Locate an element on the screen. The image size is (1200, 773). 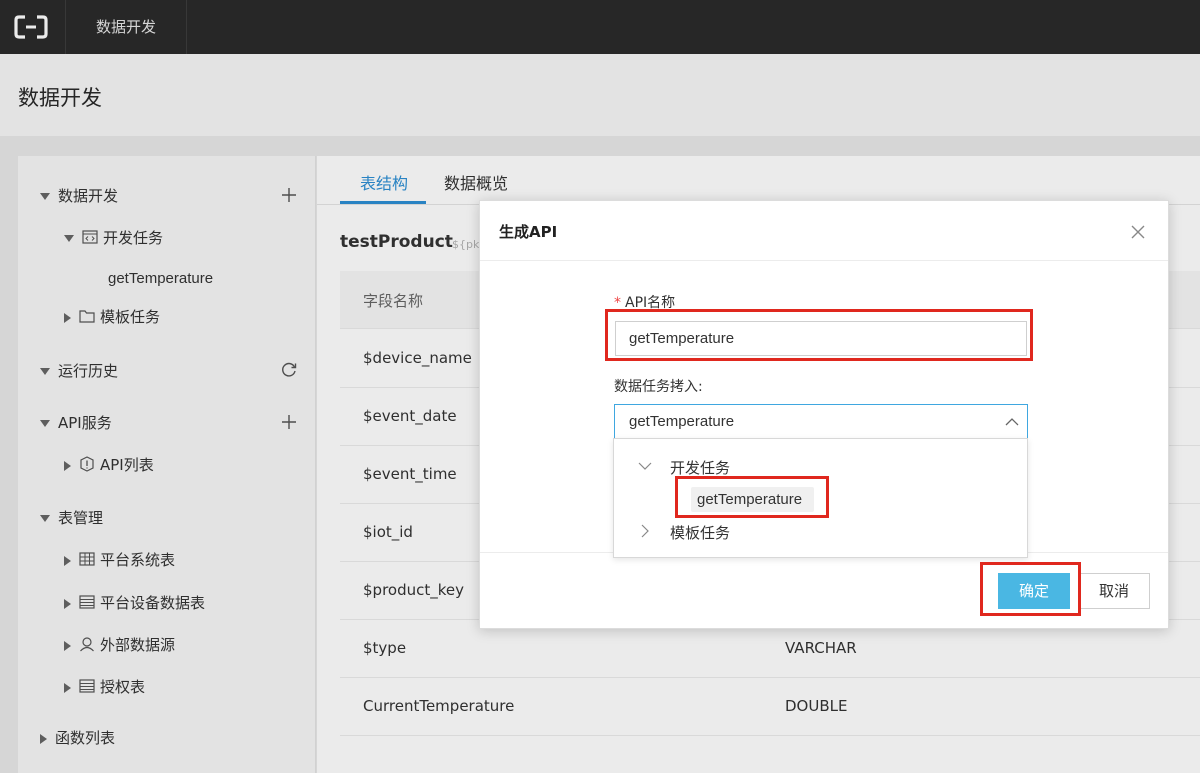
dialog-title: 生成API is located at coordinates (528, 232).